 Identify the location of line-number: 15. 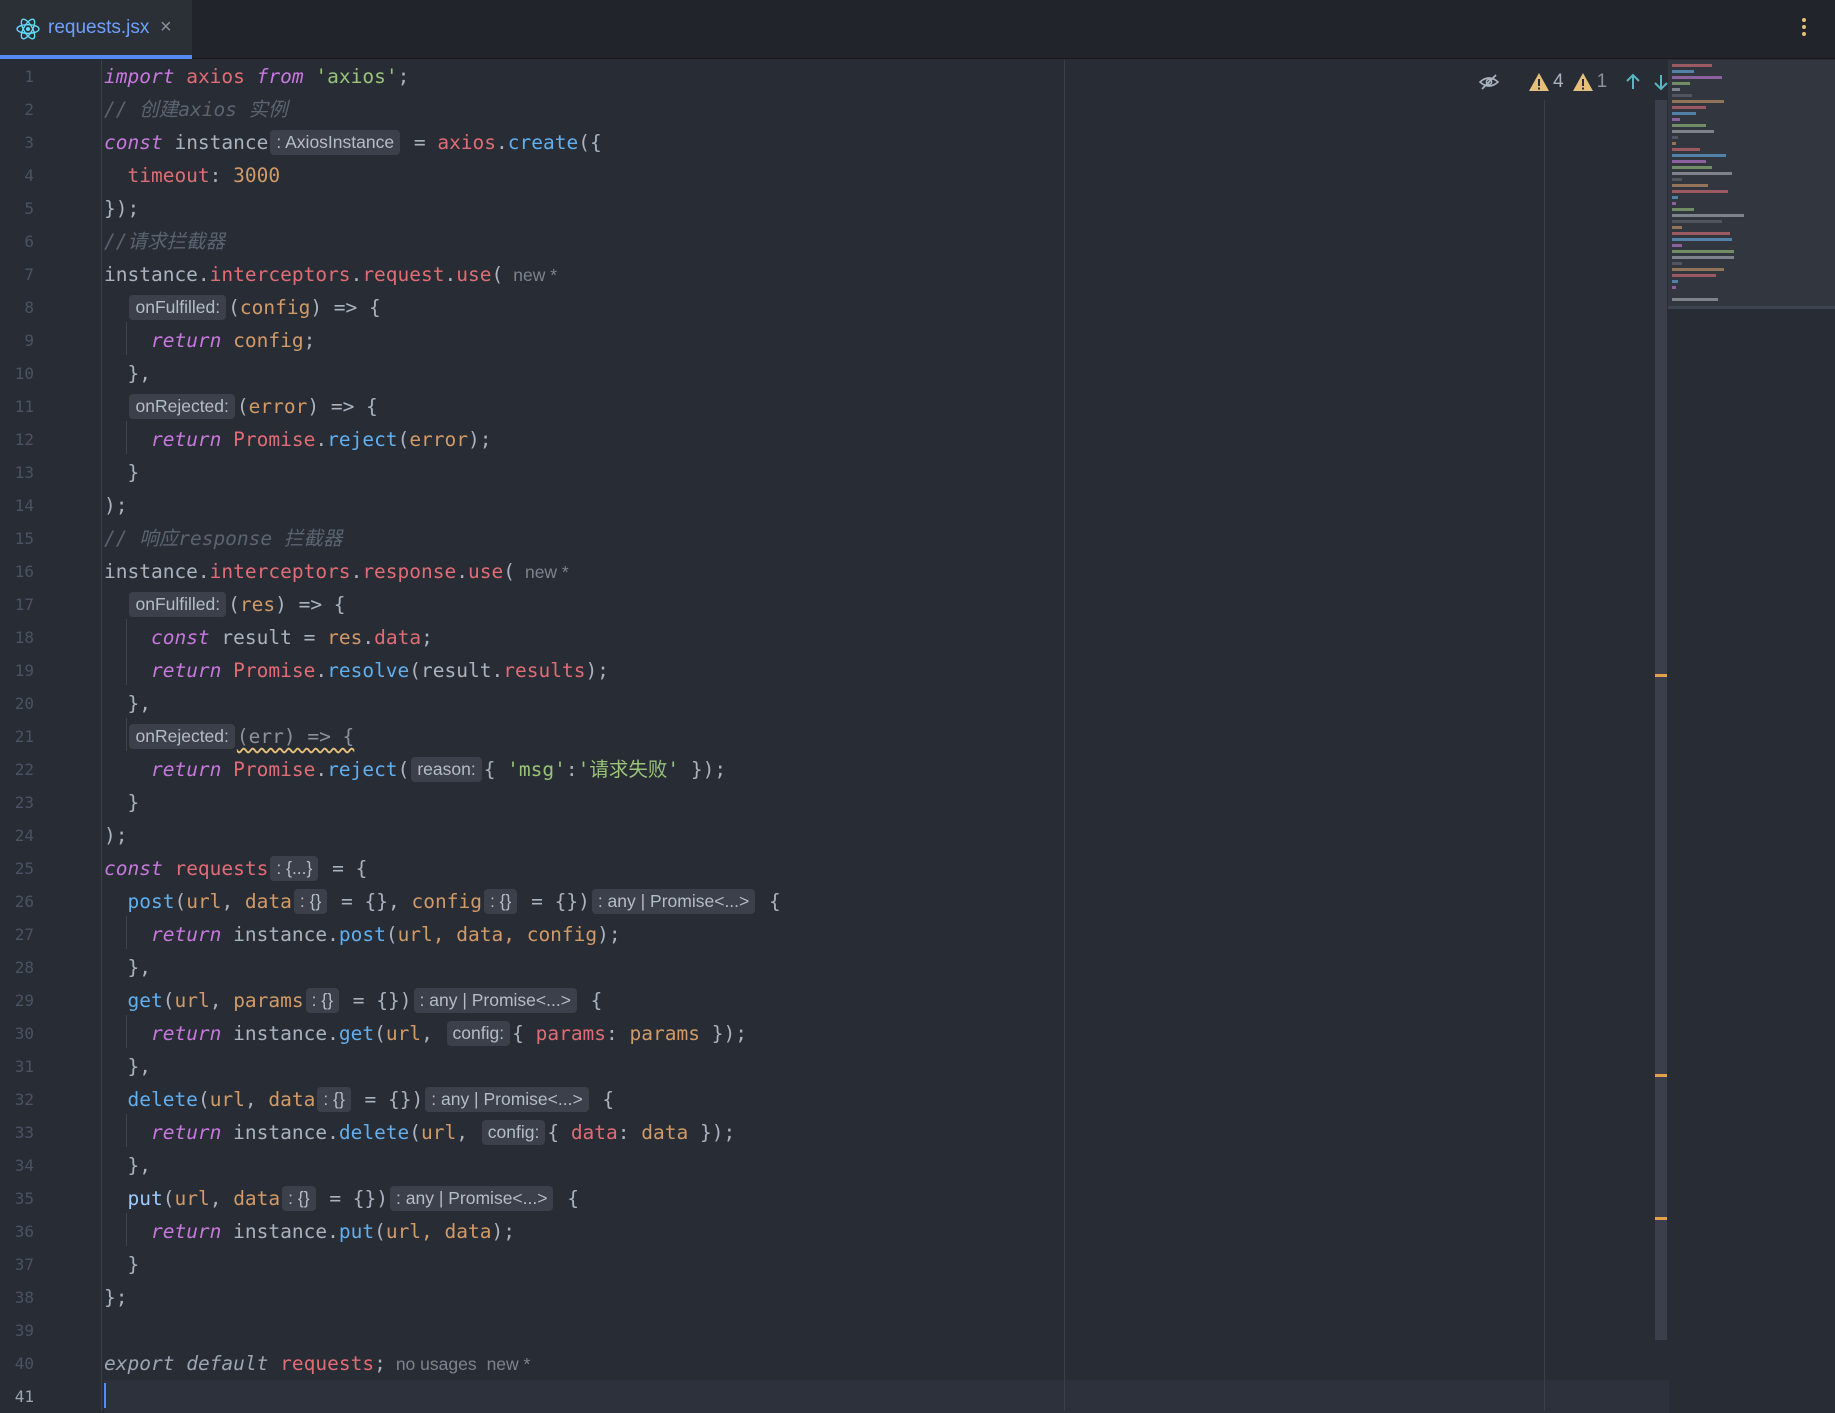
(17, 538).